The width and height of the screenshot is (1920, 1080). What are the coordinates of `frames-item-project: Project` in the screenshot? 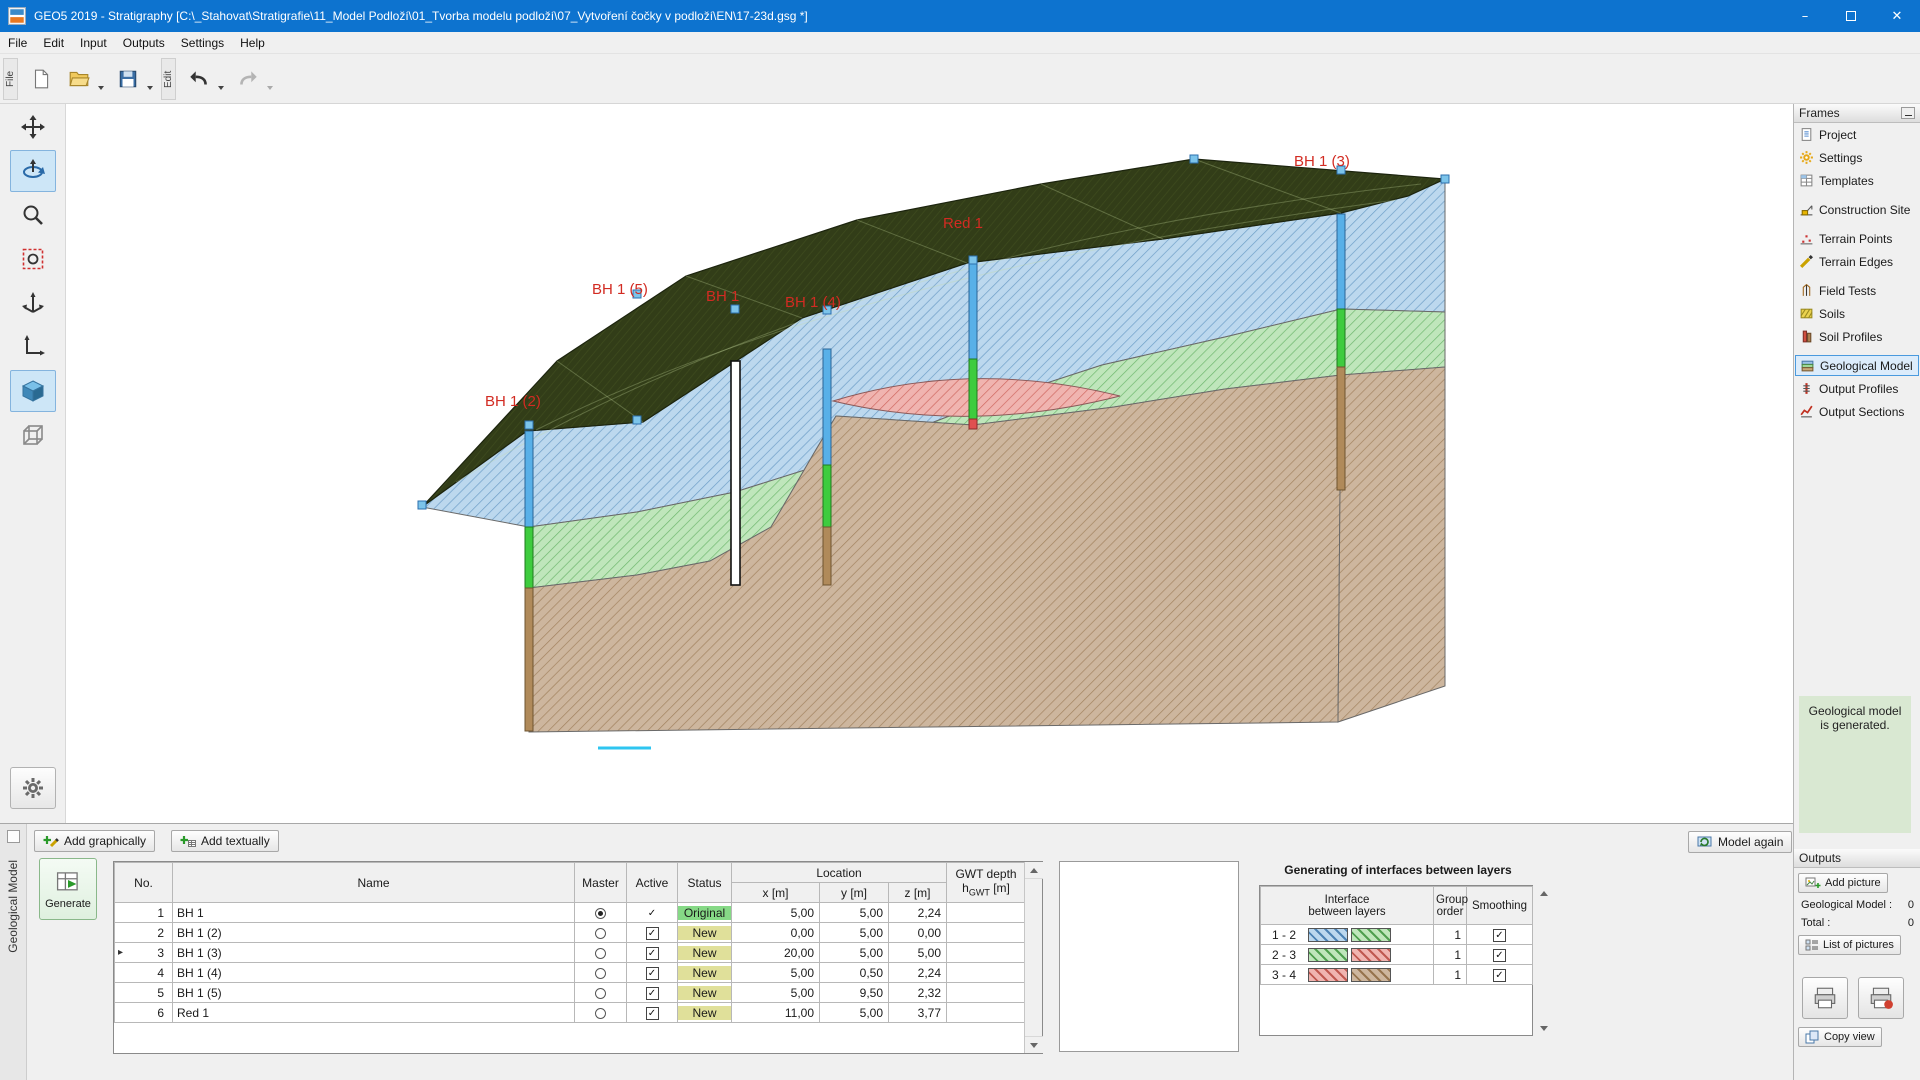 It's located at (1857, 134).